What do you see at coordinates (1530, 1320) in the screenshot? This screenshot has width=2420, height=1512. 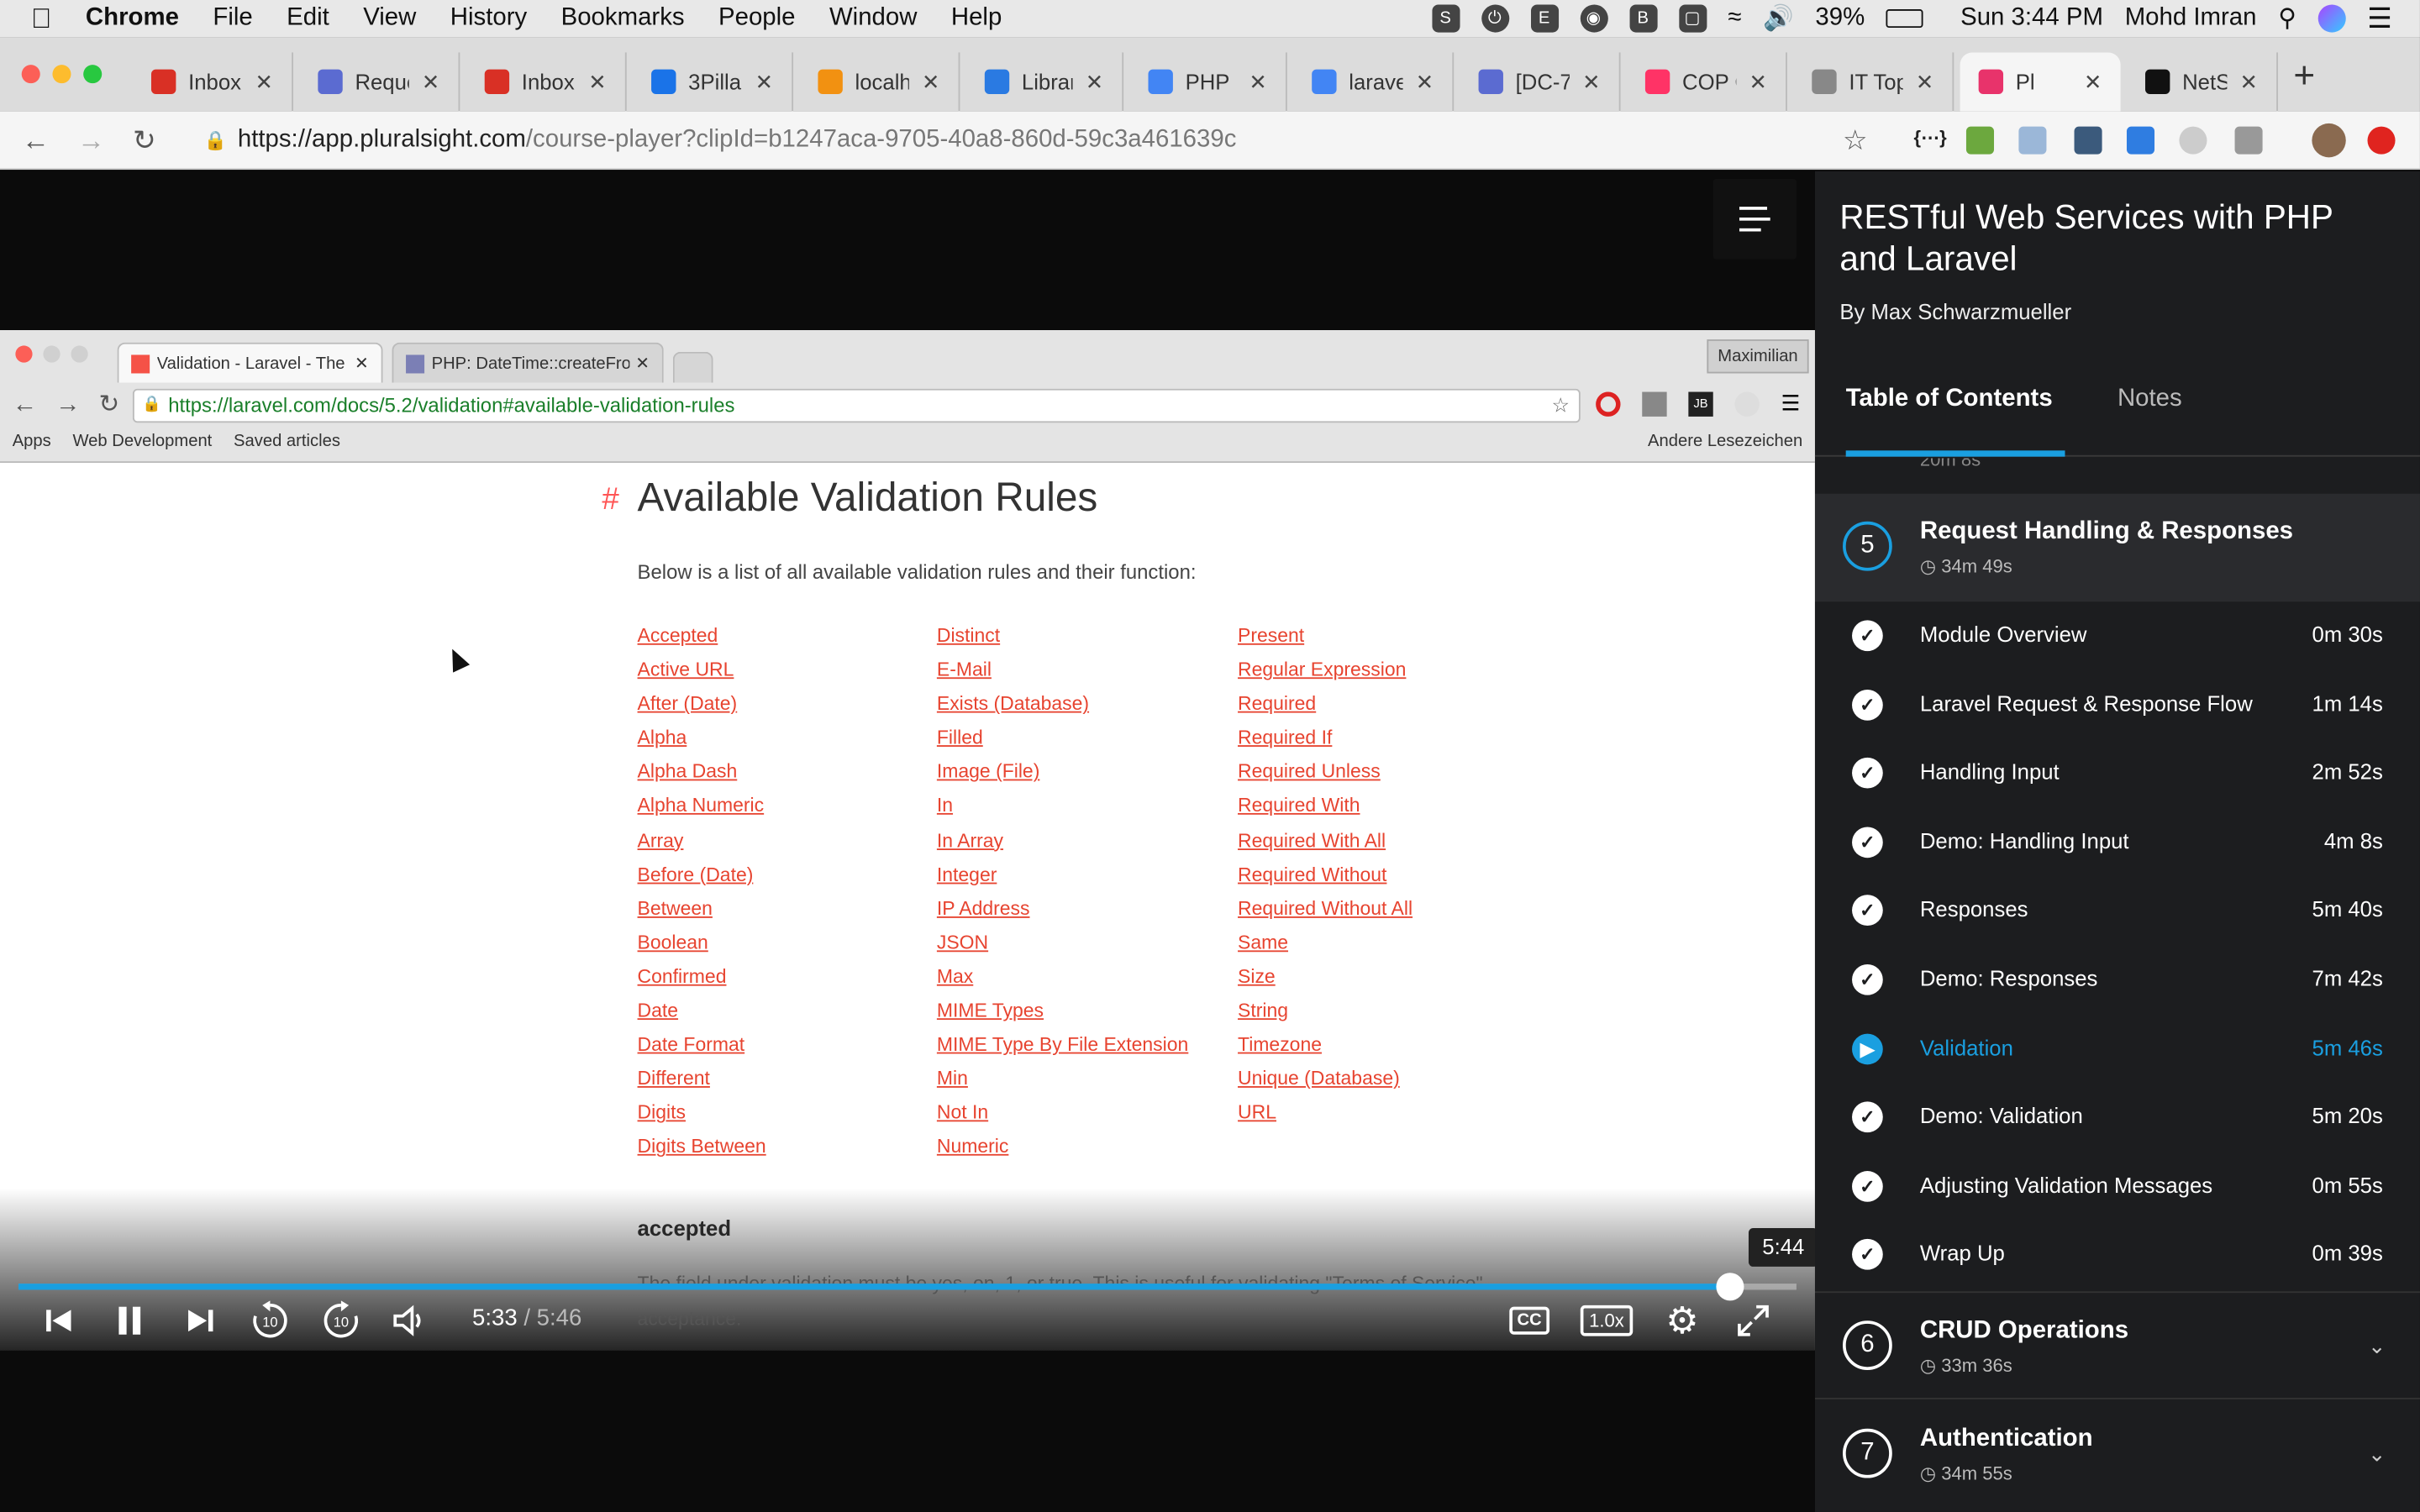 I see `captions-button: CC` at bounding box center [1530, 1320].